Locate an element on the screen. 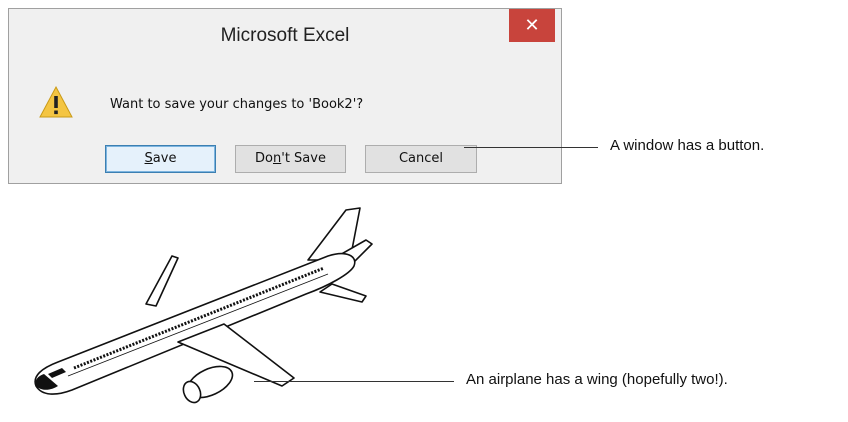 This screenshot has height=422, width=848. message-area: Want to save your changes to 'Book2'? is located at coordinates (285, 97).